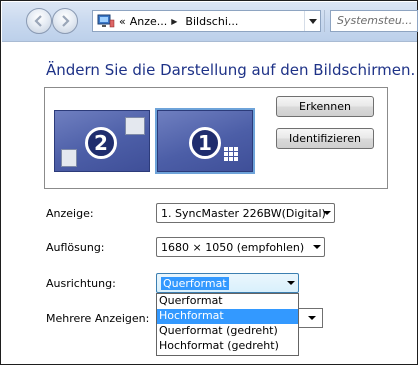 This screenshot has width=418, height=365. I want to click on monitor-1: 1, so click(205, 141).